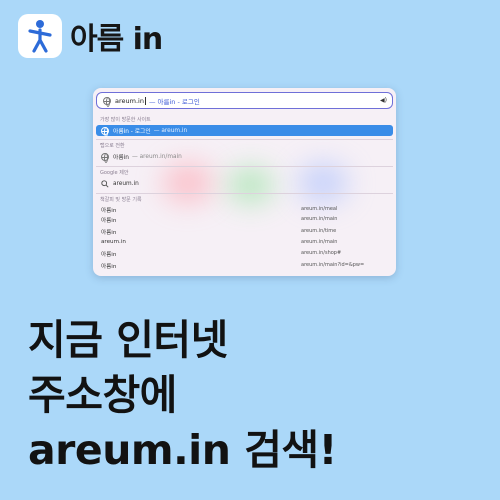 This screenshot has width=500, height=500. What do you see at coordinates (244, 231) in the screenshot?
I see `history-row: 아름in areum.in/time` at bounding box center [244, 231].